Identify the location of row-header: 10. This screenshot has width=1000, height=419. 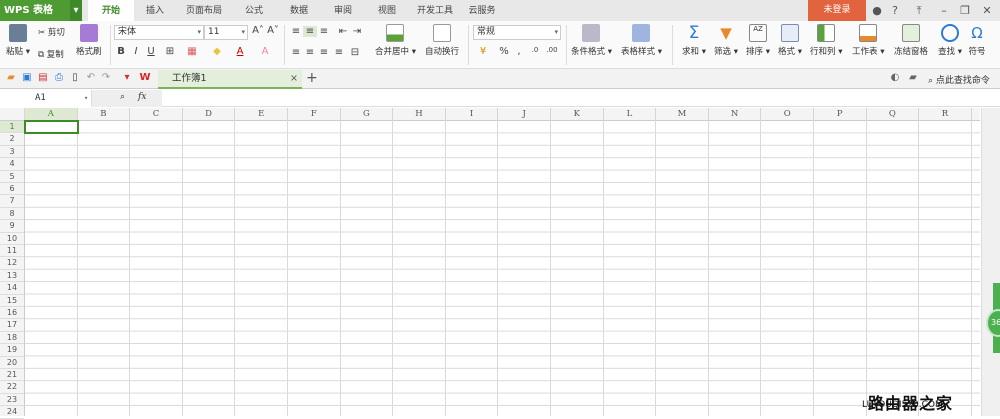
(12, 239).